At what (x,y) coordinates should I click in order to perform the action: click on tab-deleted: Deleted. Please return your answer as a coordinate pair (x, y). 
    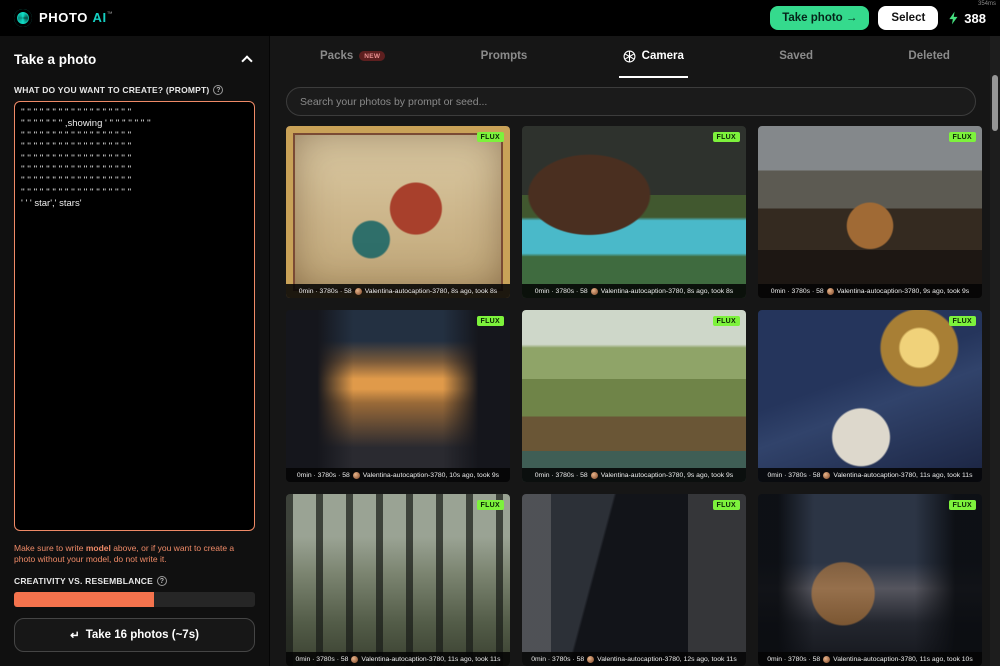
    Looking at the image, I should click on (929, 57).